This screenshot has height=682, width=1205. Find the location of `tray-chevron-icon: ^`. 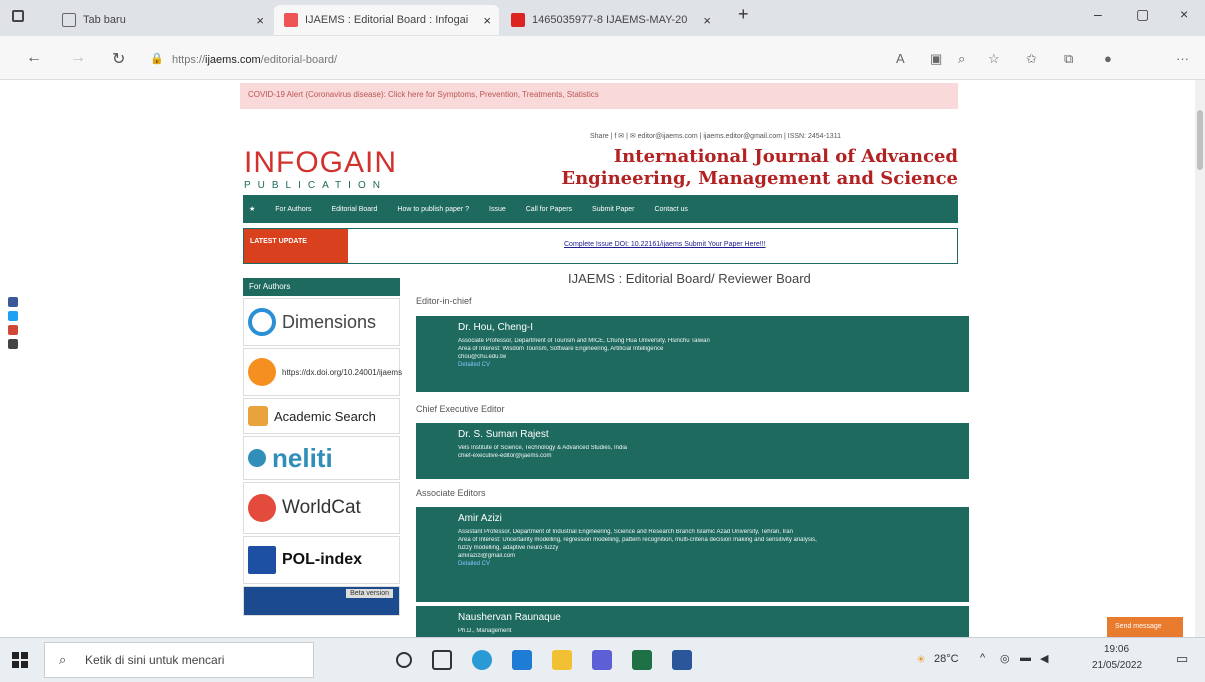

tray-chevron-icon: ^ is located at coordinates (982, 658).